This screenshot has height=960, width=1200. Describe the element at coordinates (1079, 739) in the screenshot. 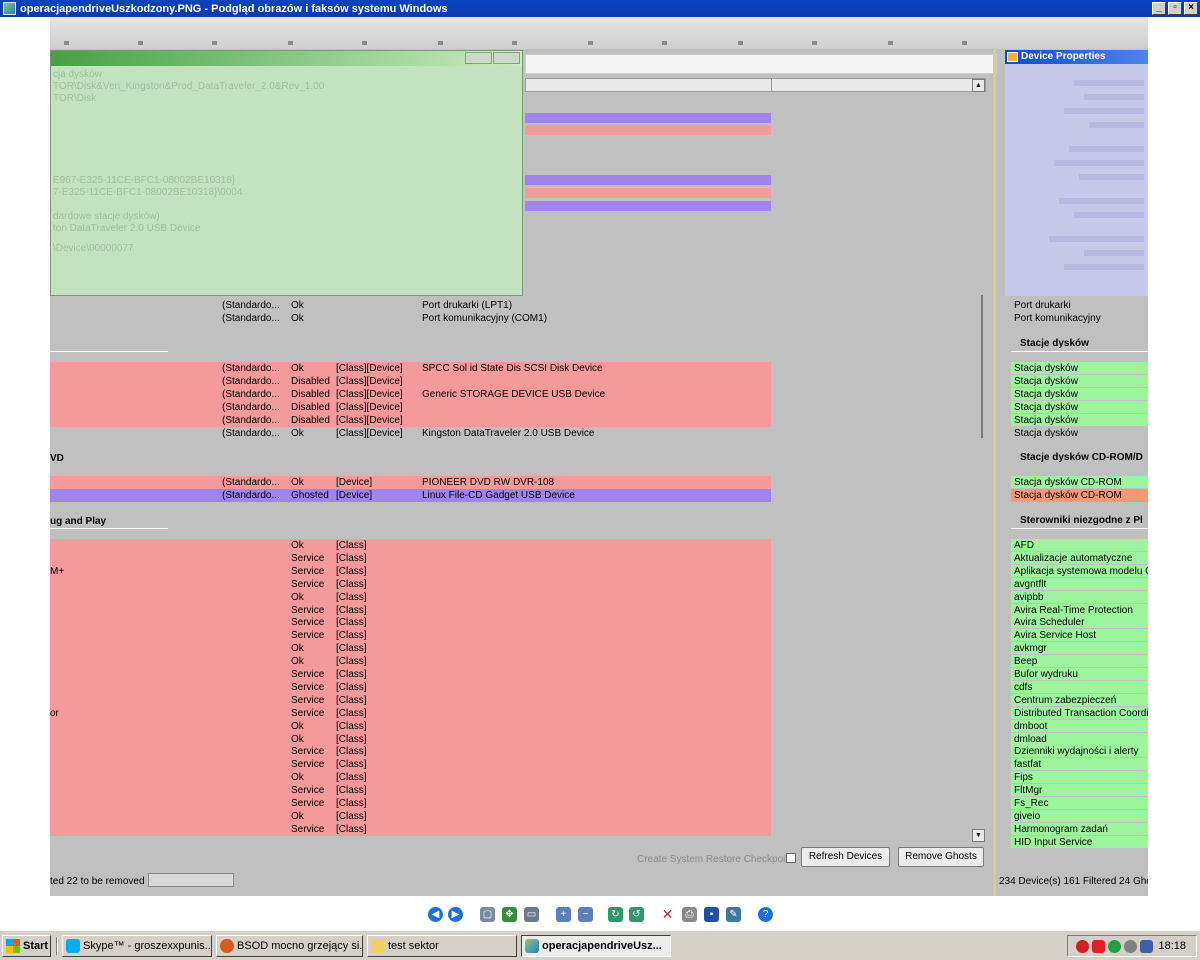

I see `property-row: dmload` at that location.